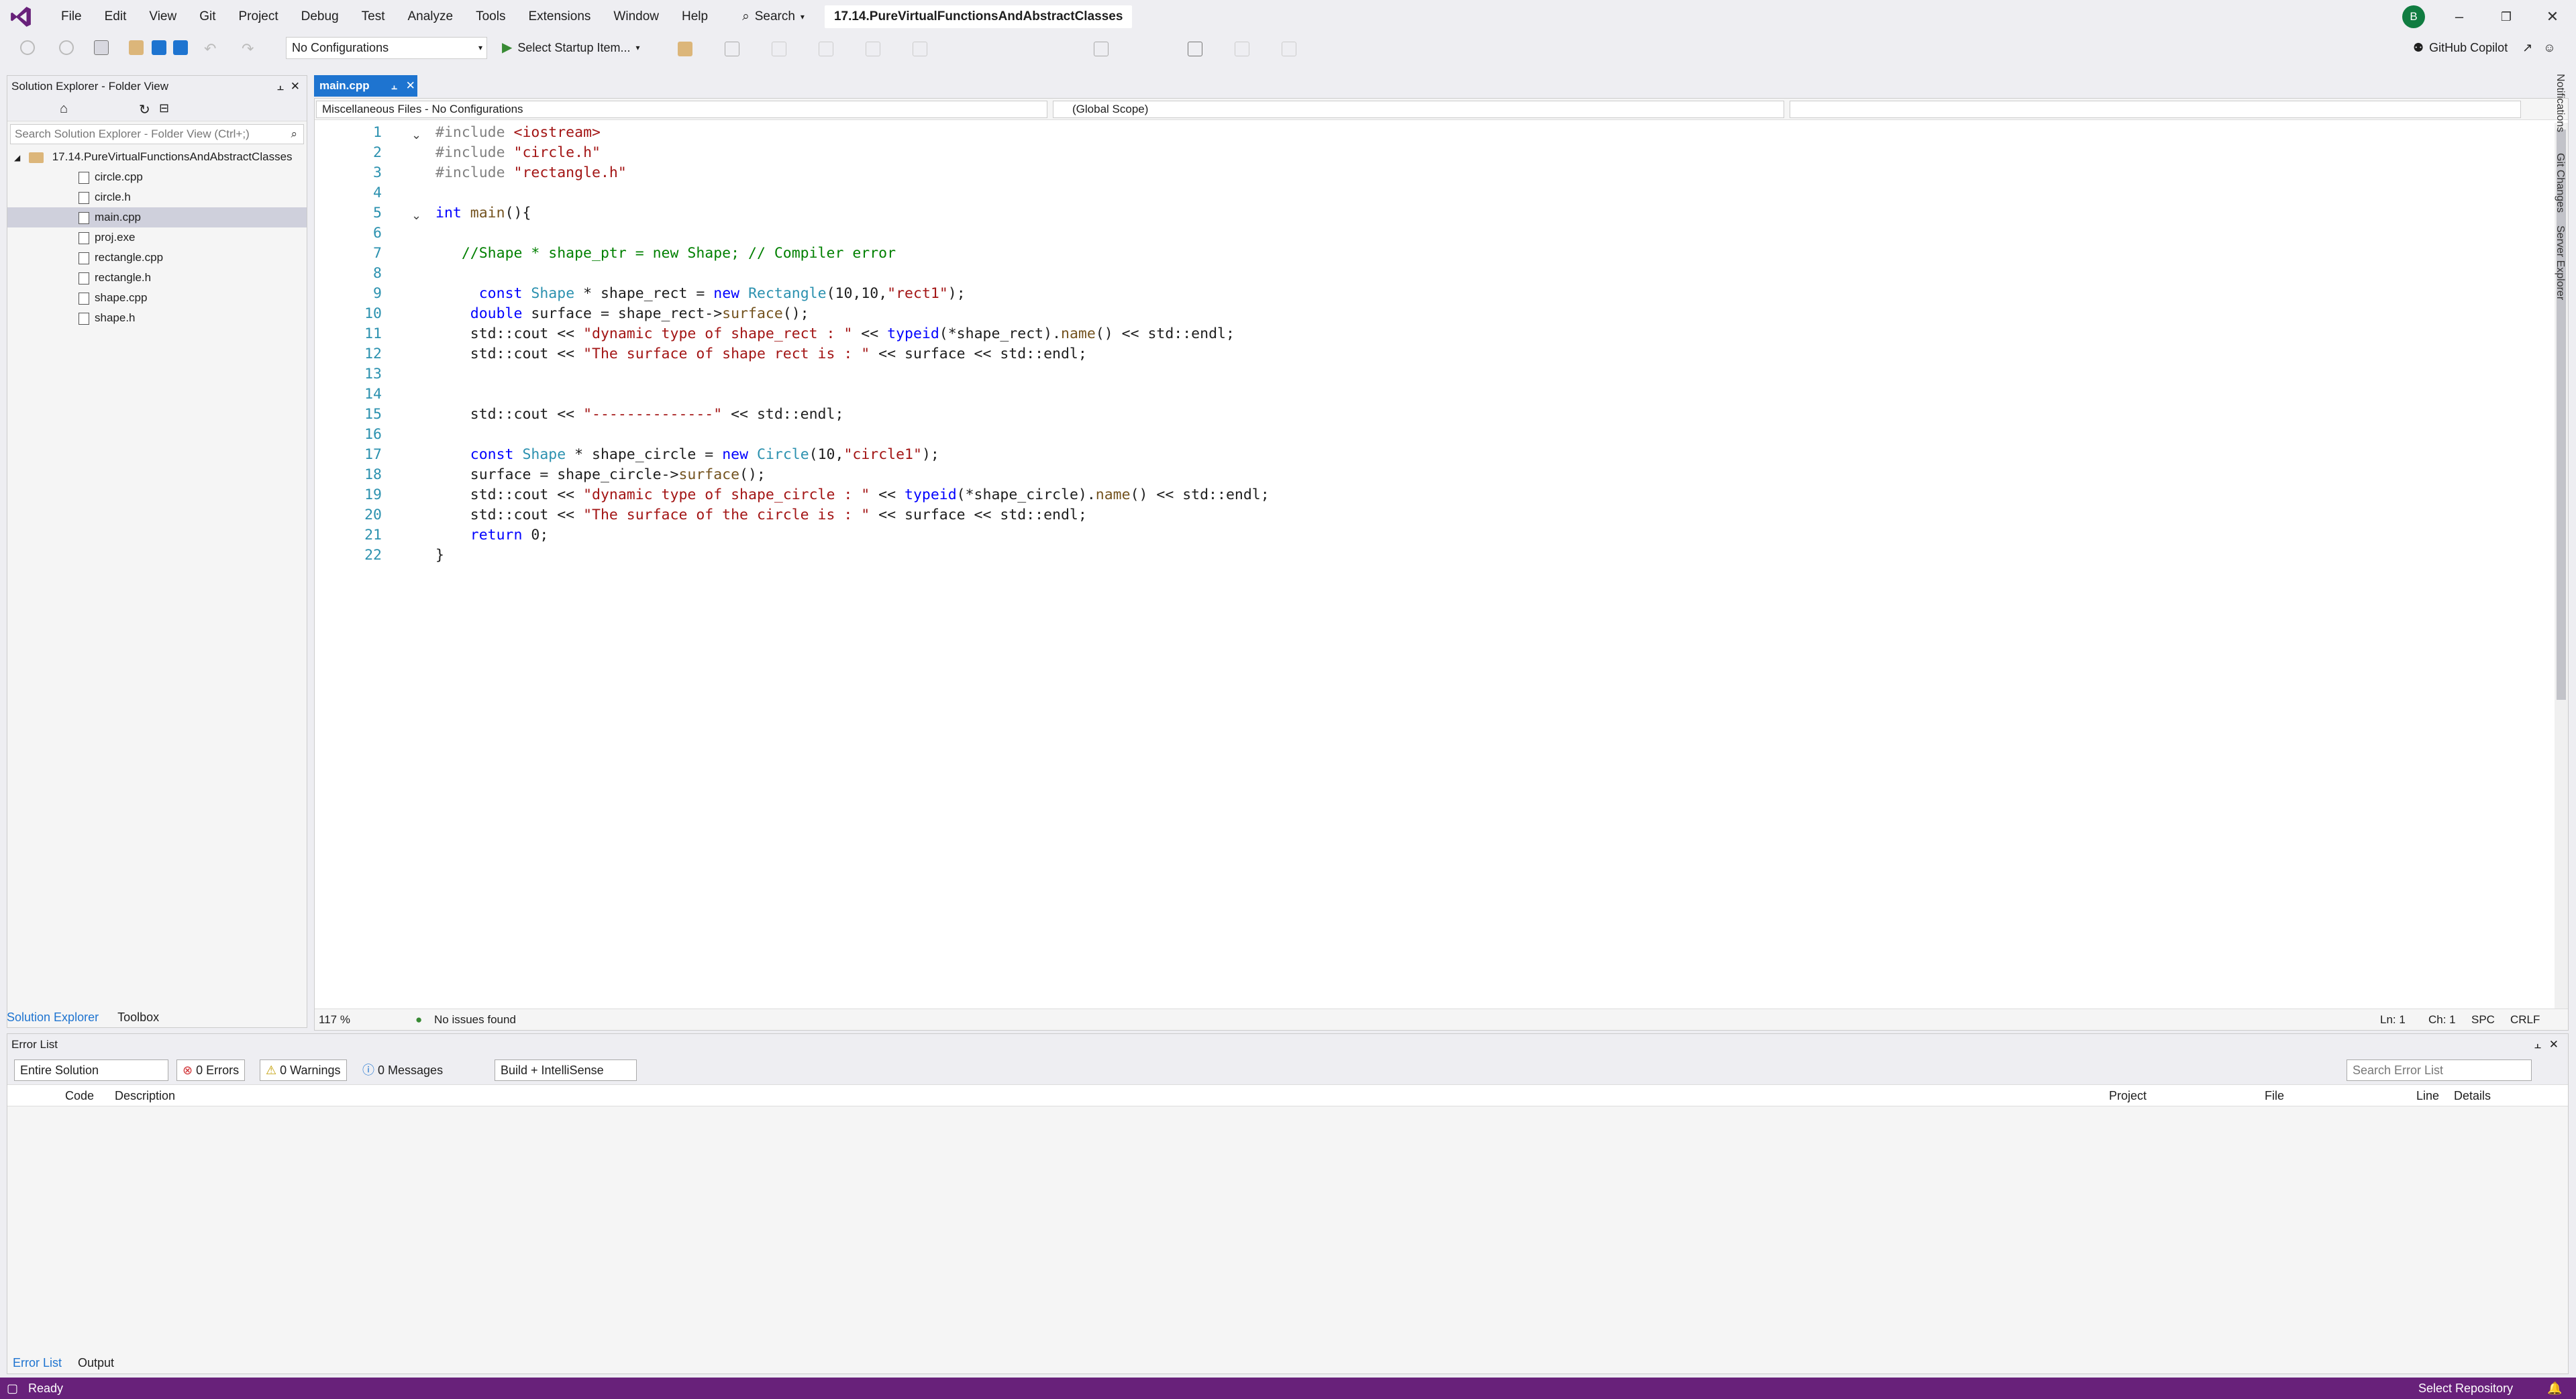 This screenshot has height=1399, width=2576. I want to click on build-filter-dropdown: Build + IntelliSense, so click(566, 1070).